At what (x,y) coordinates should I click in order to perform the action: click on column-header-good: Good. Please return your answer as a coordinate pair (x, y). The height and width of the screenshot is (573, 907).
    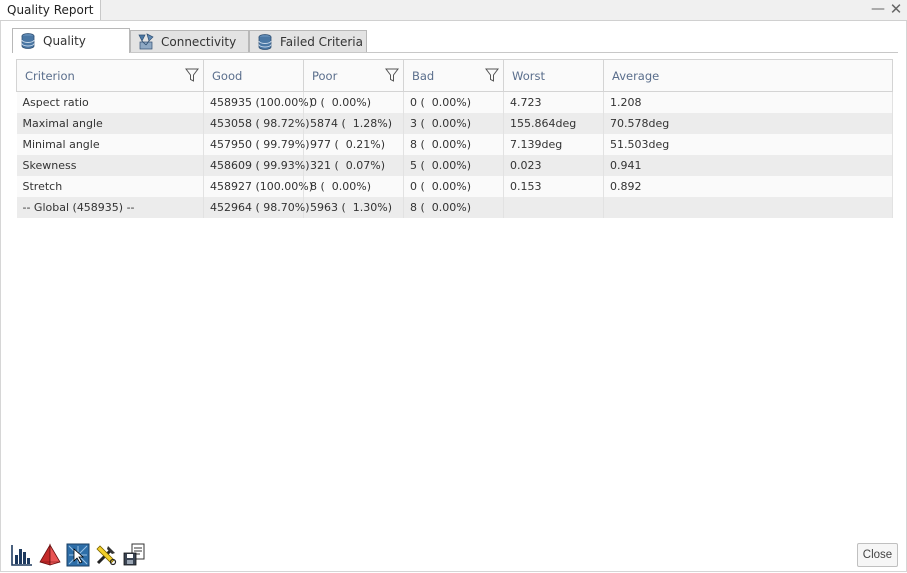
    Looking at the image, I should click on (253, 75).